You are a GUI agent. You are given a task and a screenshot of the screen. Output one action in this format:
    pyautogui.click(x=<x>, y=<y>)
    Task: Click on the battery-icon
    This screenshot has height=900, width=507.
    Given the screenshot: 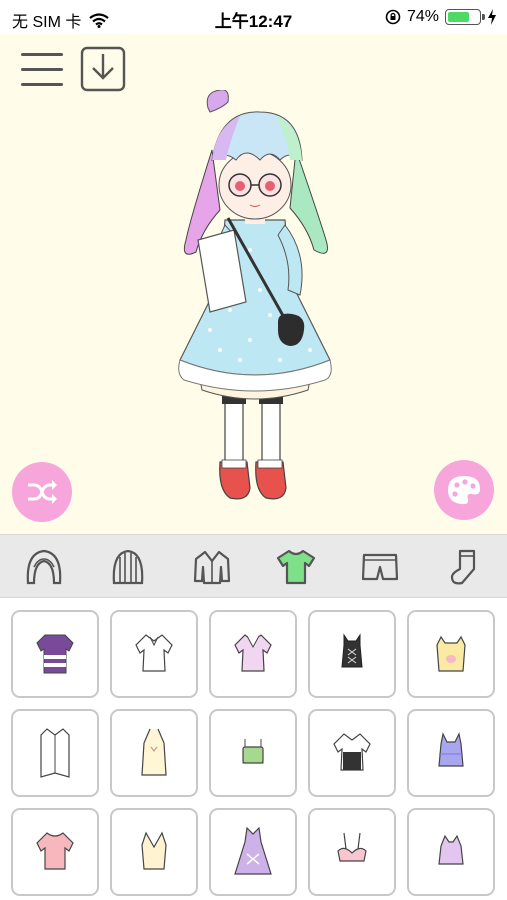 What is the action you would take?
    pyautogui.click(x=465, y=17)
    